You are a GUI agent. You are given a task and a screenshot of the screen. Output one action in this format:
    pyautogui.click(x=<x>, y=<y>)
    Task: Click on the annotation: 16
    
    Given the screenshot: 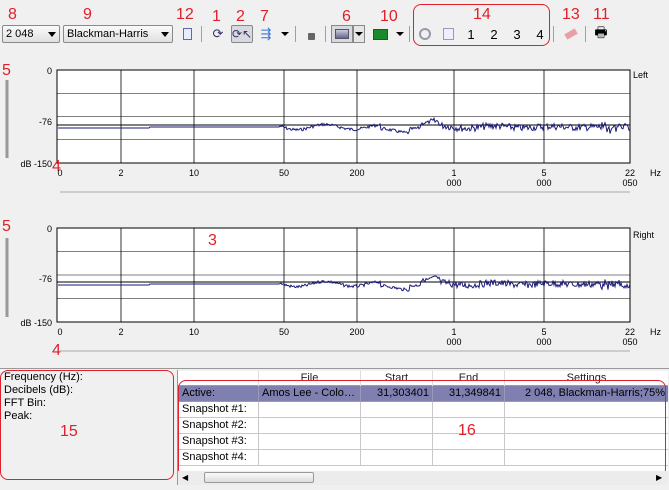 What is the action you would take?
    pyautogui.click(x=467, y=430)
    